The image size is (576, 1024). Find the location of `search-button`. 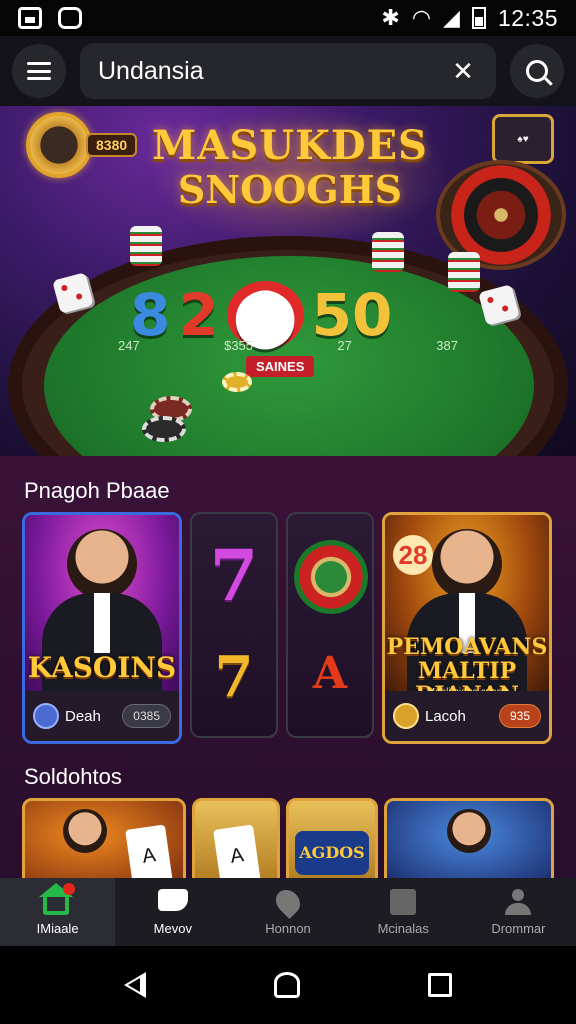

search-button is located at coordinates (537, 71).